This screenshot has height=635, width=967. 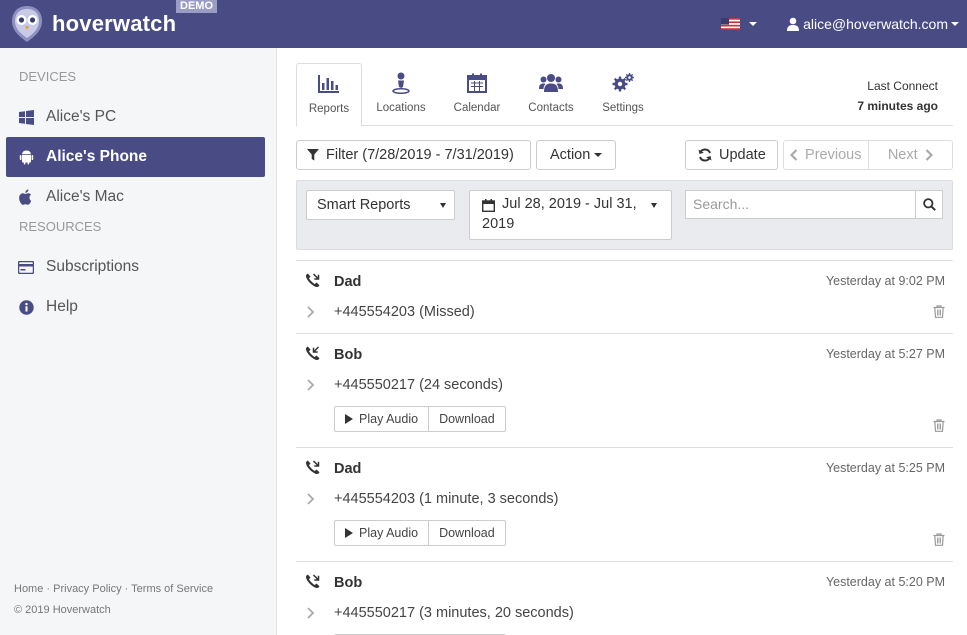 What do you see at coordinates (348, 282) in the screenshot?
I see `contact-name: Dad` at bounding box center [348, 282].